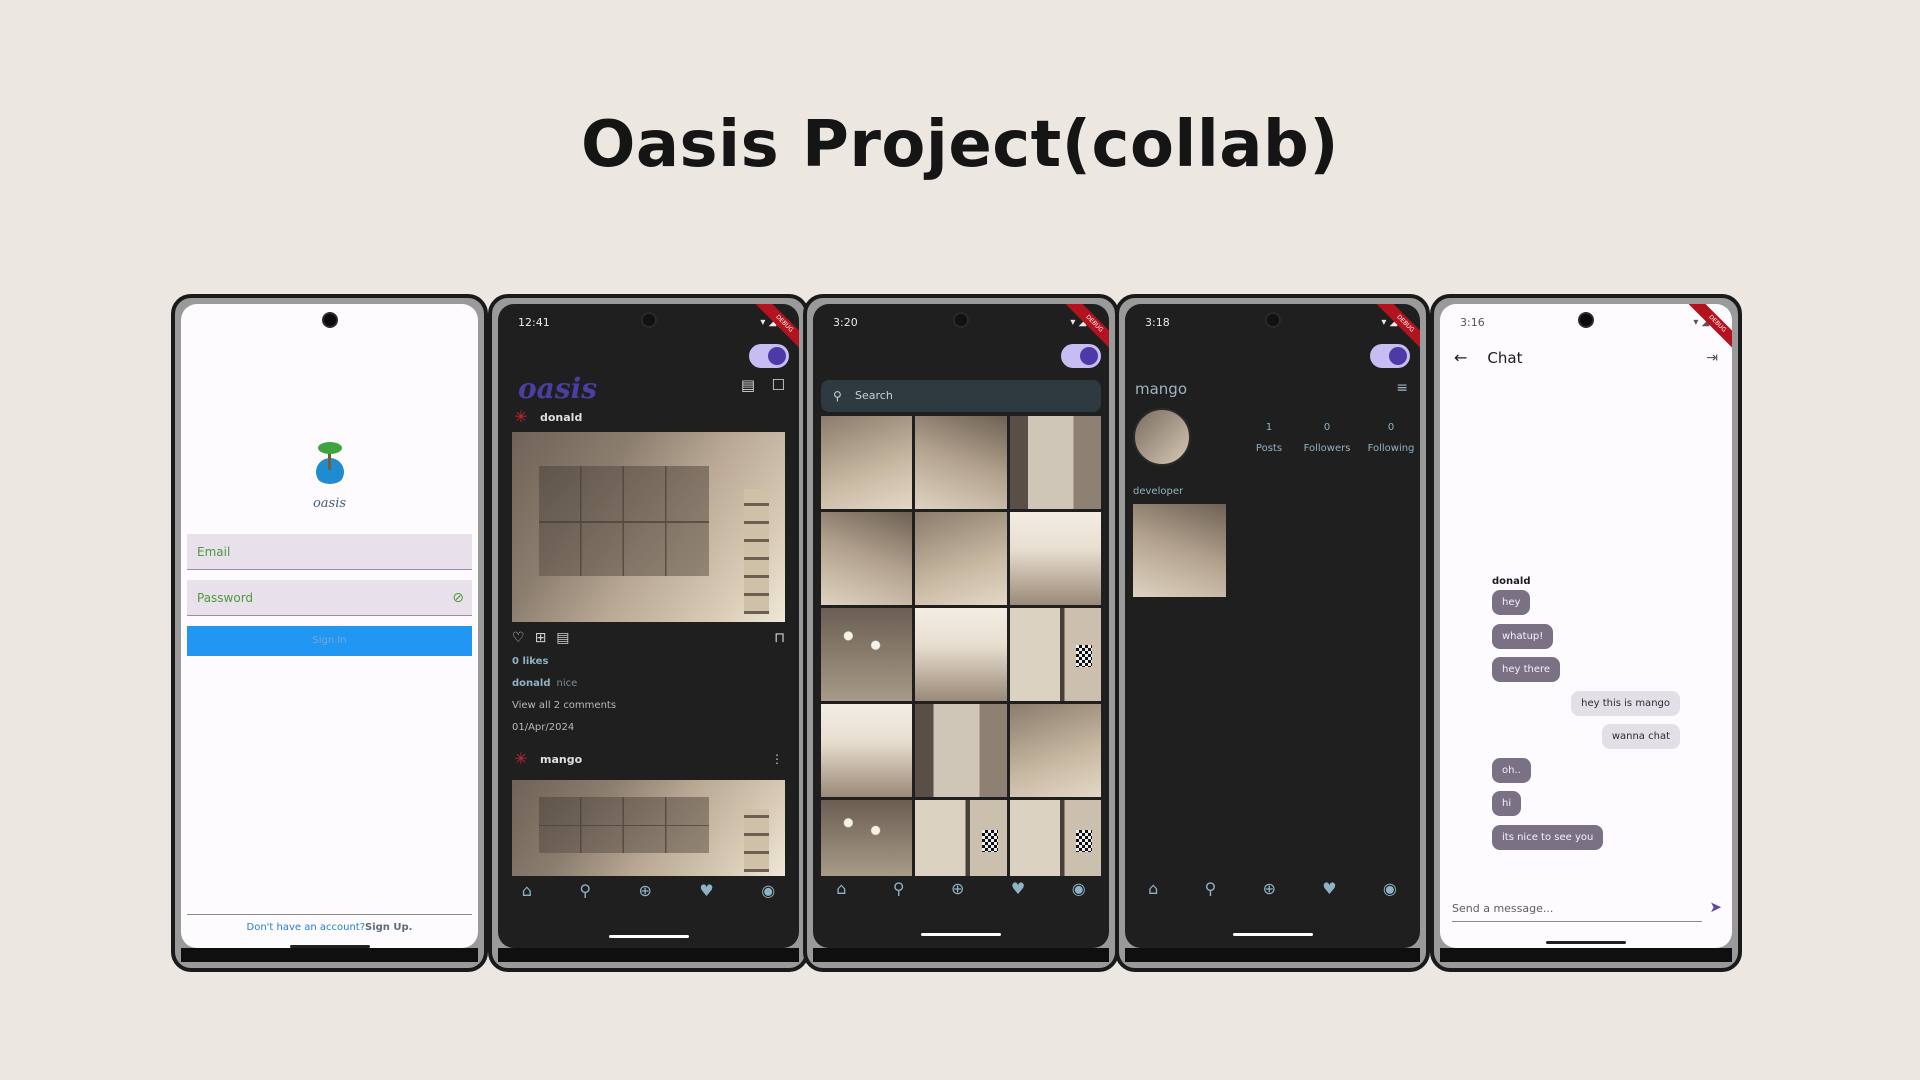 The height and width of the screenshot is (1080, 1920). I want to click on profile-post-thumbnail, so click(1179, 550).